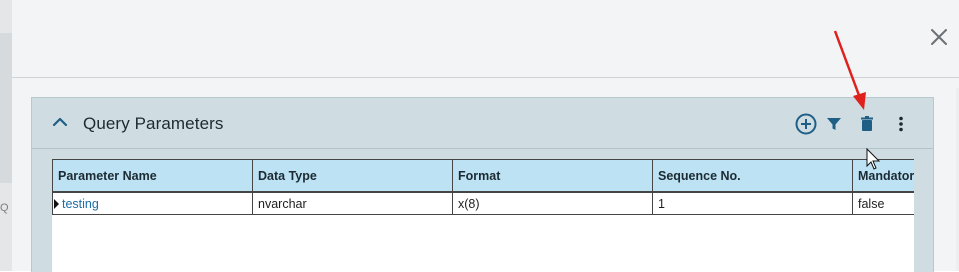  Describe the element at coordinates (80, 204) in the screenshot. I see `parameter-name-link: testing` at that location.